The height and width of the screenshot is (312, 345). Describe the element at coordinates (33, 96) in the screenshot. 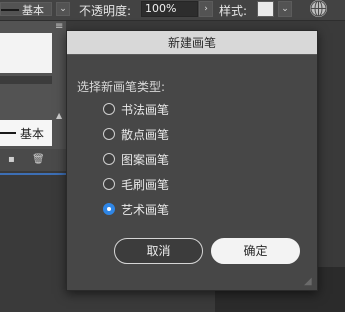

I see `brush-library-panel: ≡ ▲ 基本 ▪ 🗑` at that location.